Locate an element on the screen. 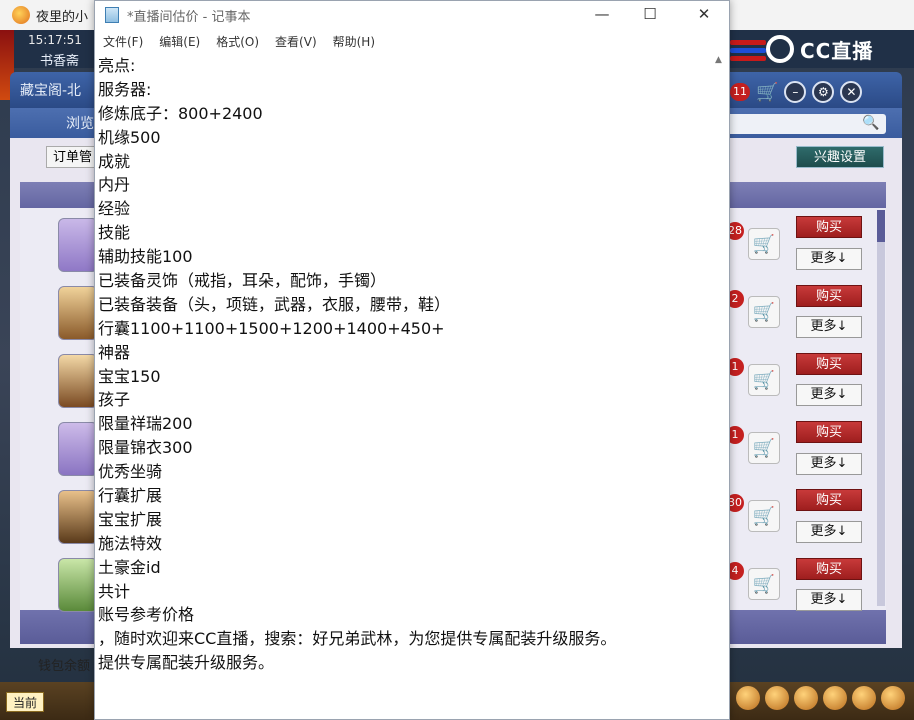 Image resolution: width=914 pixels, height=720 pixels. shop-header-icons: 11 🛒 – ⚙ ✕ is located at coordinates (796, 92).